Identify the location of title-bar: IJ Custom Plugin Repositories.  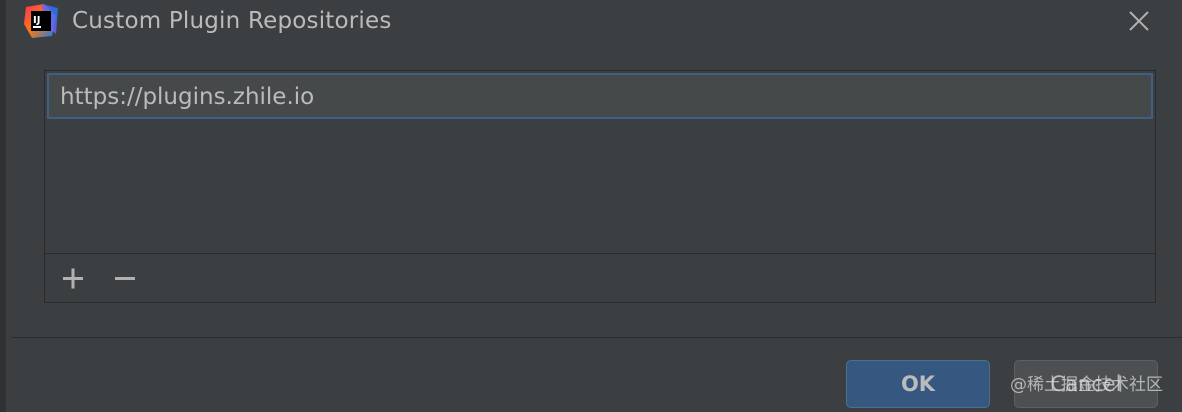
(594, 22).